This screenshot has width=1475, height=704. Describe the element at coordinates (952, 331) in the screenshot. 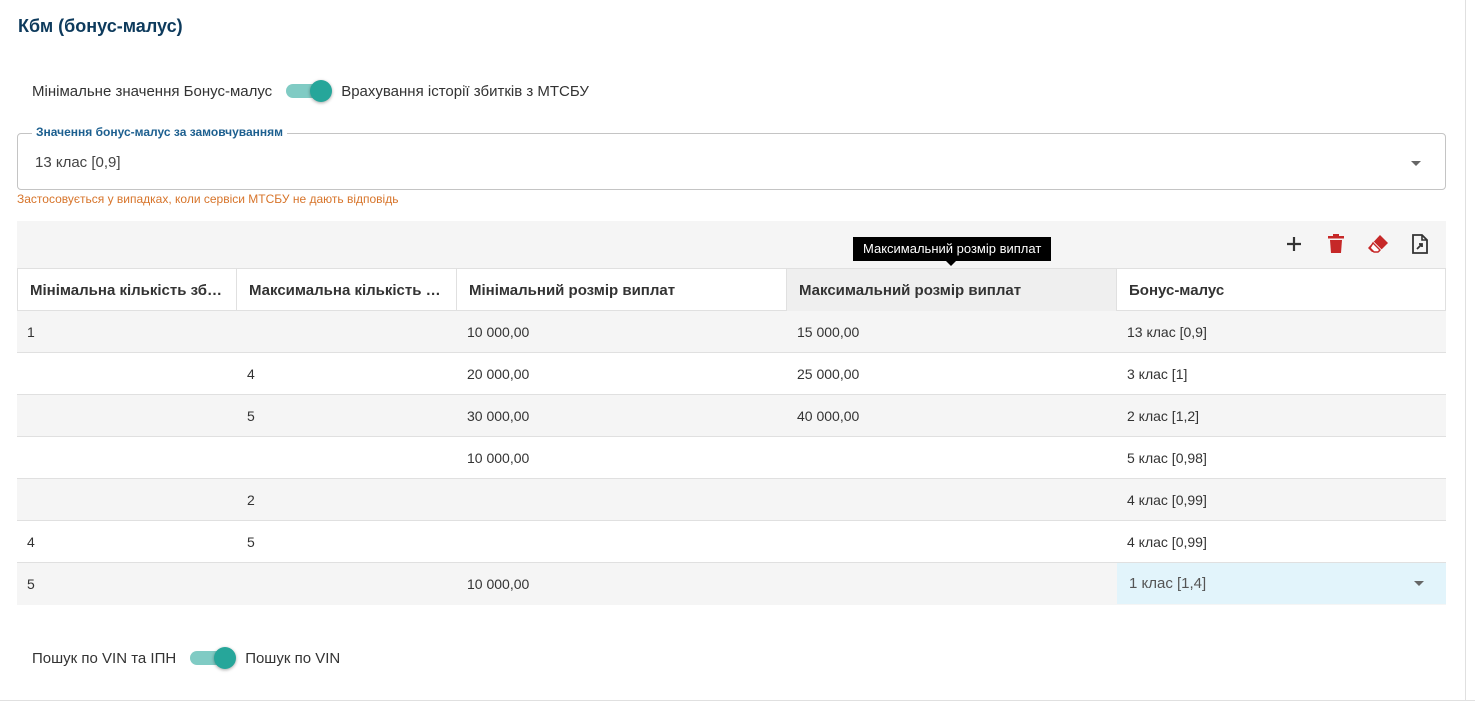

I see `cell-max-payment: 15 000,00` at that location.